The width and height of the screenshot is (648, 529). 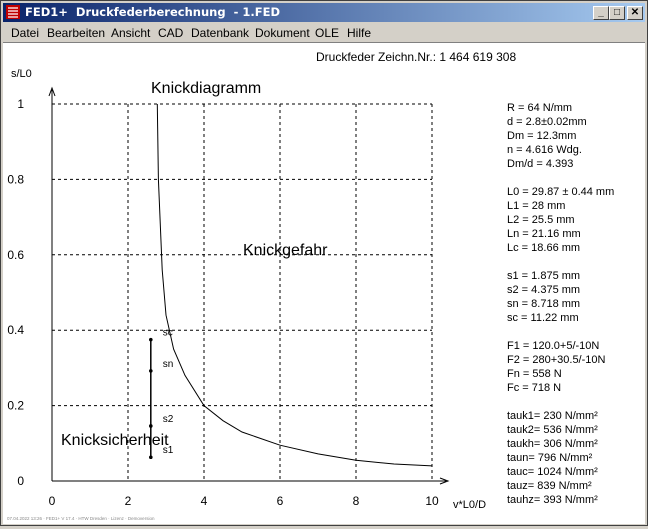 I want to click on property-line: tauhz= 393 N/mm², so click(x=552, y=500).